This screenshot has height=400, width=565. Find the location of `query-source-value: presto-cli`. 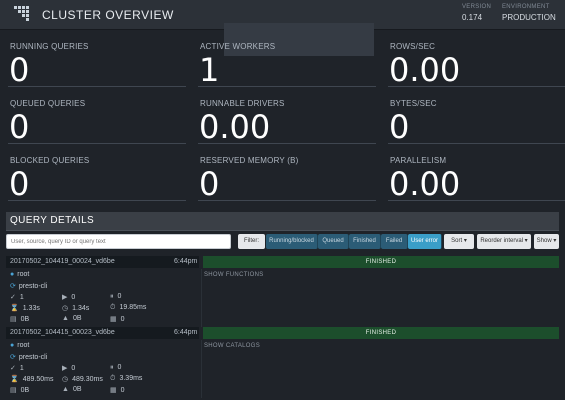

query-source-value: presto-cli is located at coordinates (33, 357).